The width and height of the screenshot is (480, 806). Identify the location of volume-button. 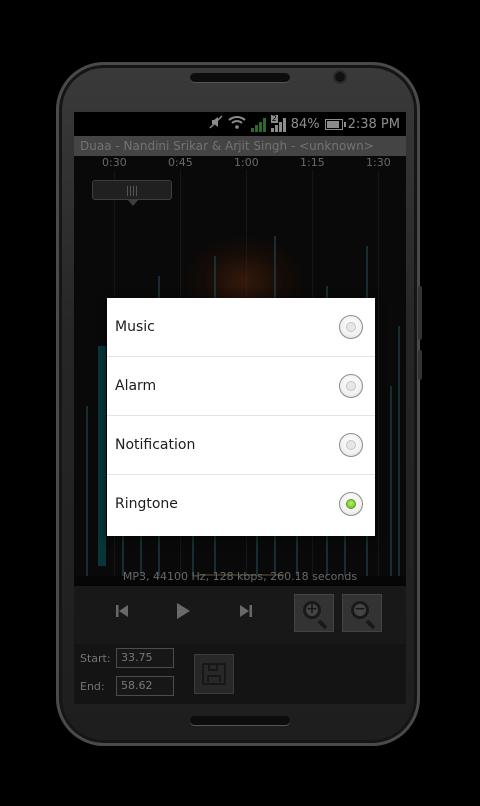
(420, 313).